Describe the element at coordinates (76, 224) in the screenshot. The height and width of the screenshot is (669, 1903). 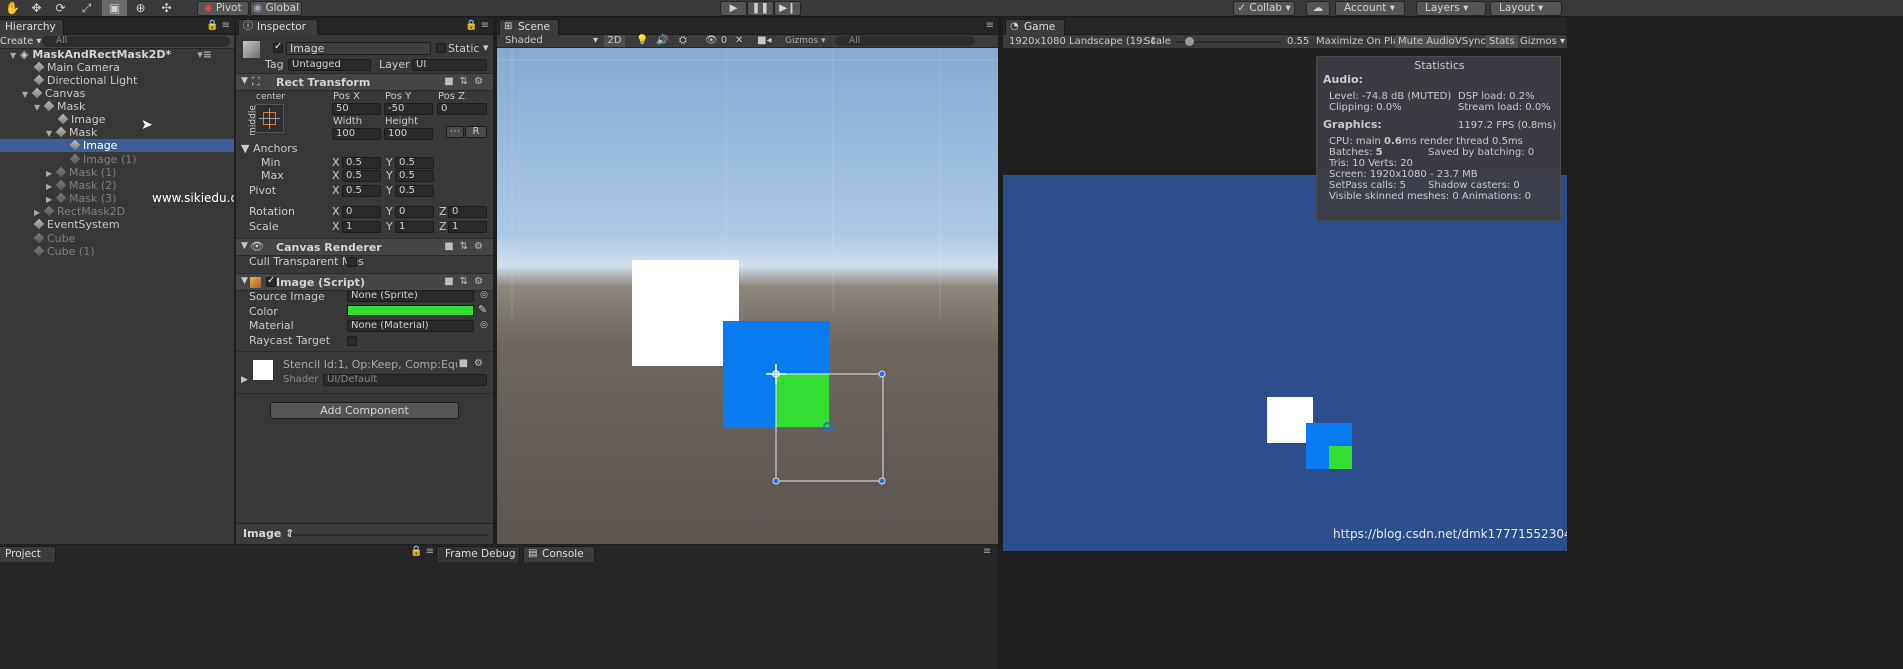
I see `hierarchy-item: EventSystem` at that location.